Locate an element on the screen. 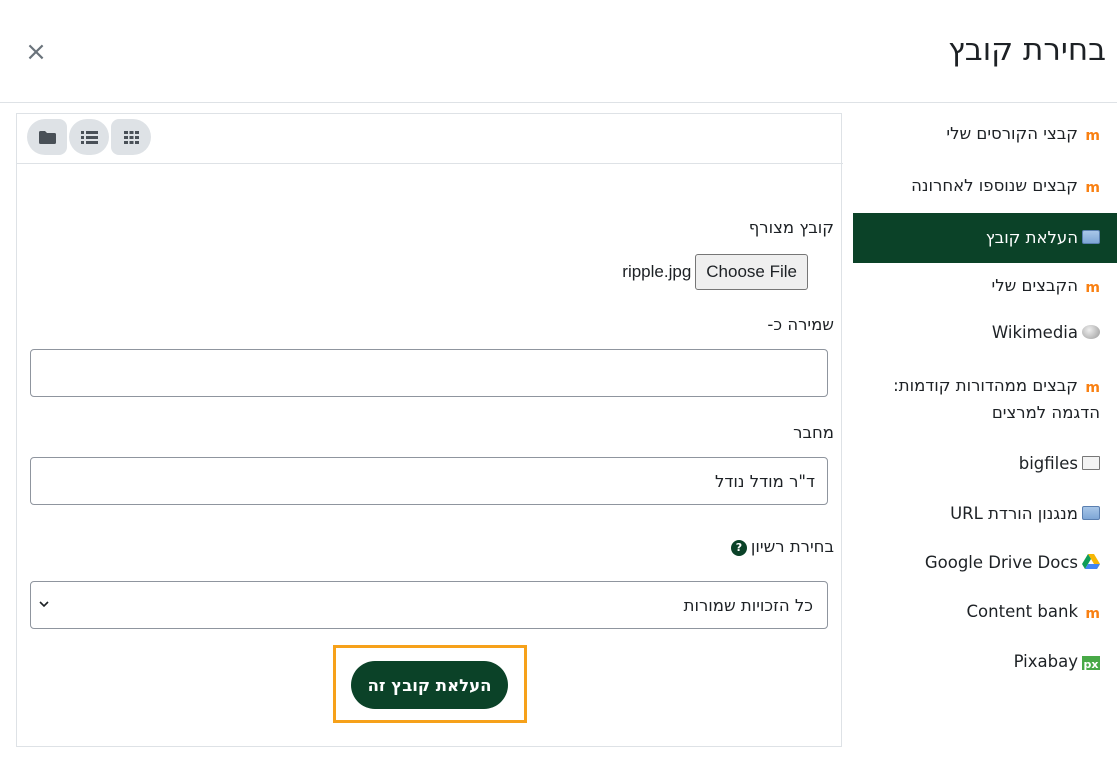 Image resolution: width=1117 pixels, height=769 pixels. chevron-down-icon is located at coordinates (44, 604).